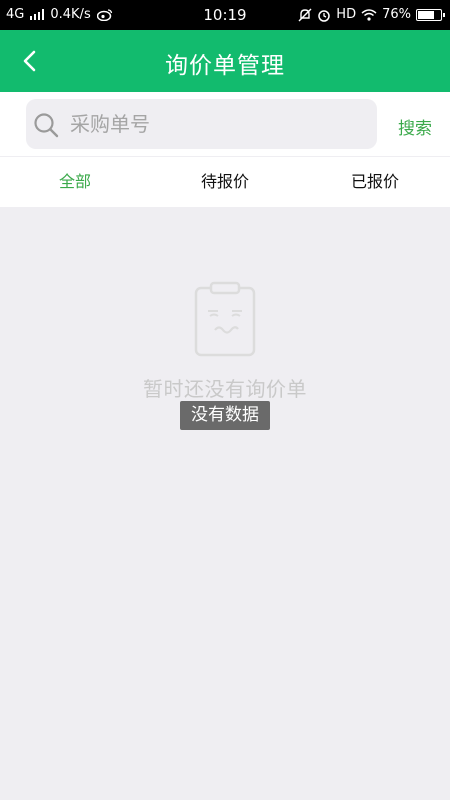 The image size is (450, 800). What do you see at coordinates (225, 389) in the screenshot?
I see `empty-state-message: 暂时还没有询价单` at bounding box center [225, 389].